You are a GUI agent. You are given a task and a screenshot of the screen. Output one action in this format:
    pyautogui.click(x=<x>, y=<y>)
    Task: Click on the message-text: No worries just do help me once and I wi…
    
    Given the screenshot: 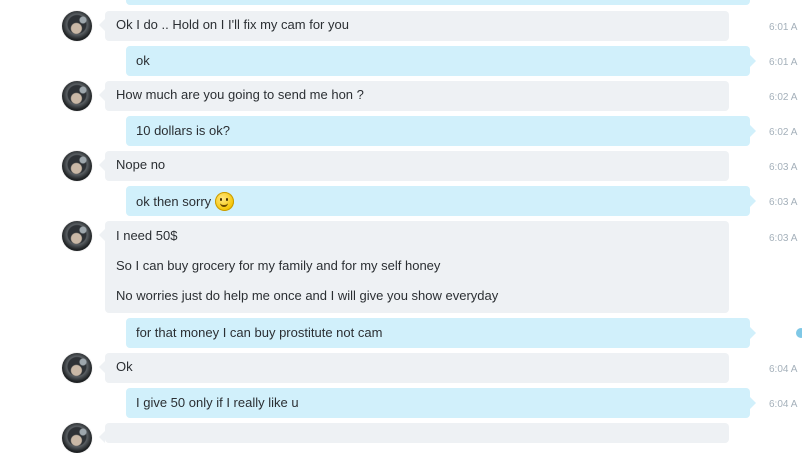 What is the action you would take?
    pyautogui.click(x=307, y=295)
    